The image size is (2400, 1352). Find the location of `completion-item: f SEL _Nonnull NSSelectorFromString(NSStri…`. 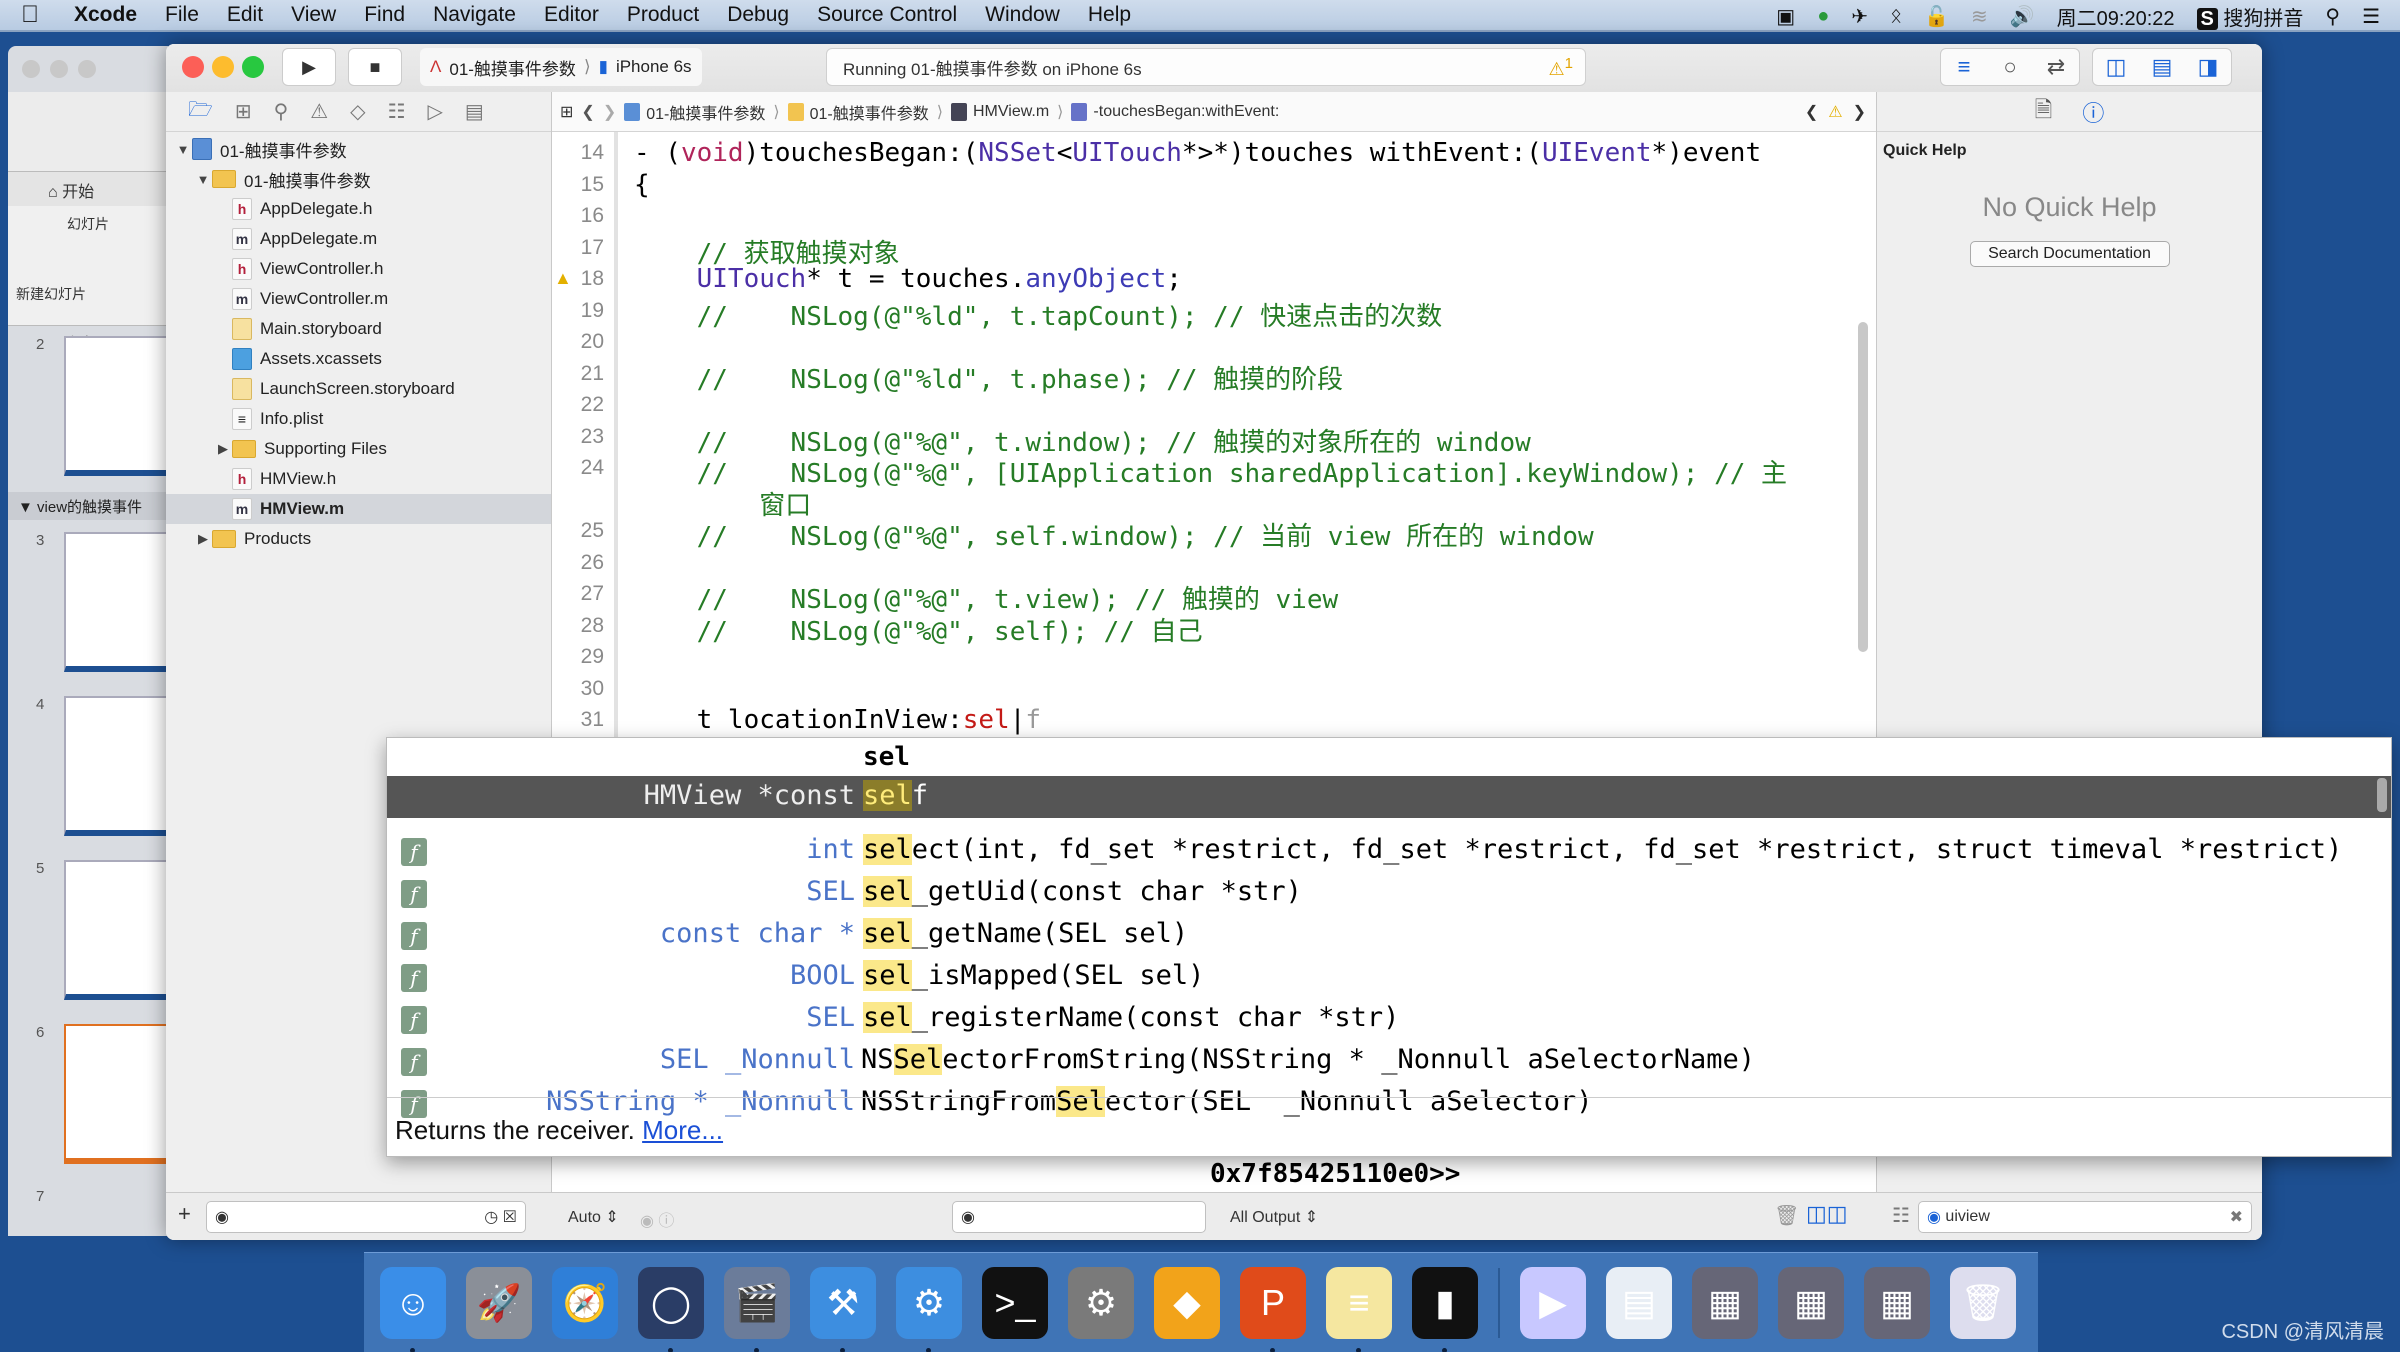

completion-item: f SEL _Nonnull NSSelectorFromString(NSStri… is located at coordinates (1389, 1061).